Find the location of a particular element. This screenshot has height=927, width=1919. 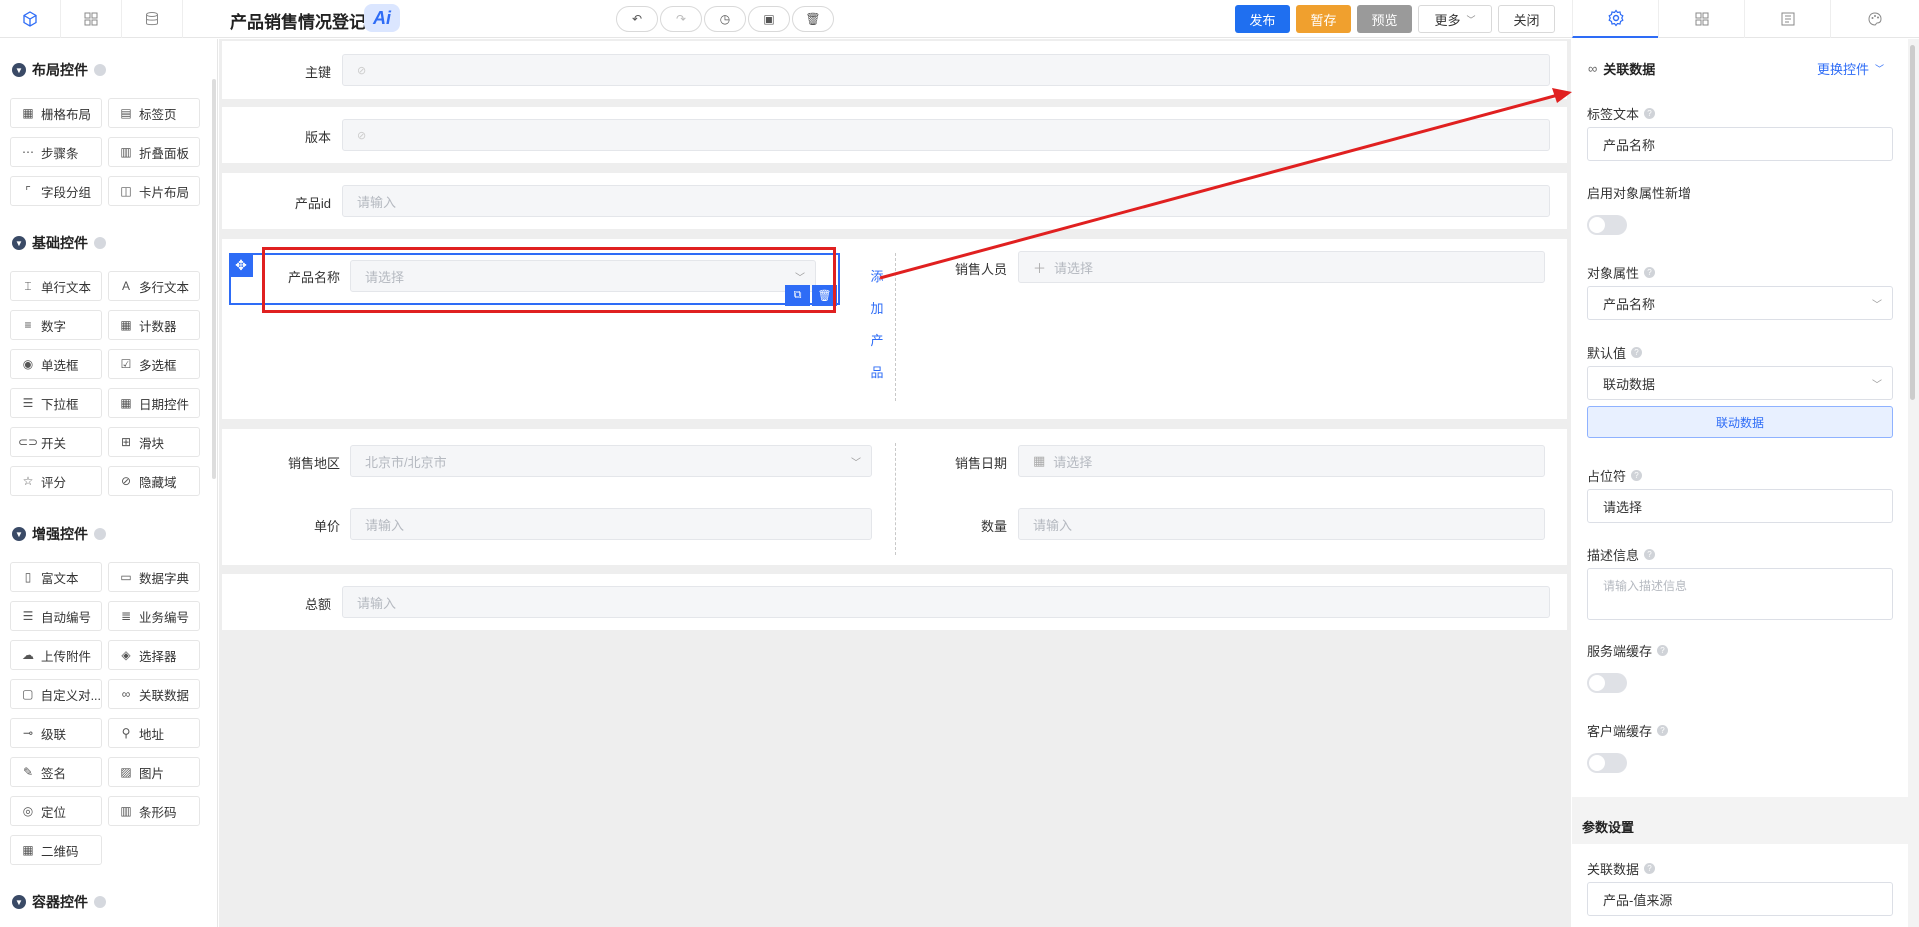

widget-hidden: ⊘ 隐藏域 is located at coordinates (154, 481).